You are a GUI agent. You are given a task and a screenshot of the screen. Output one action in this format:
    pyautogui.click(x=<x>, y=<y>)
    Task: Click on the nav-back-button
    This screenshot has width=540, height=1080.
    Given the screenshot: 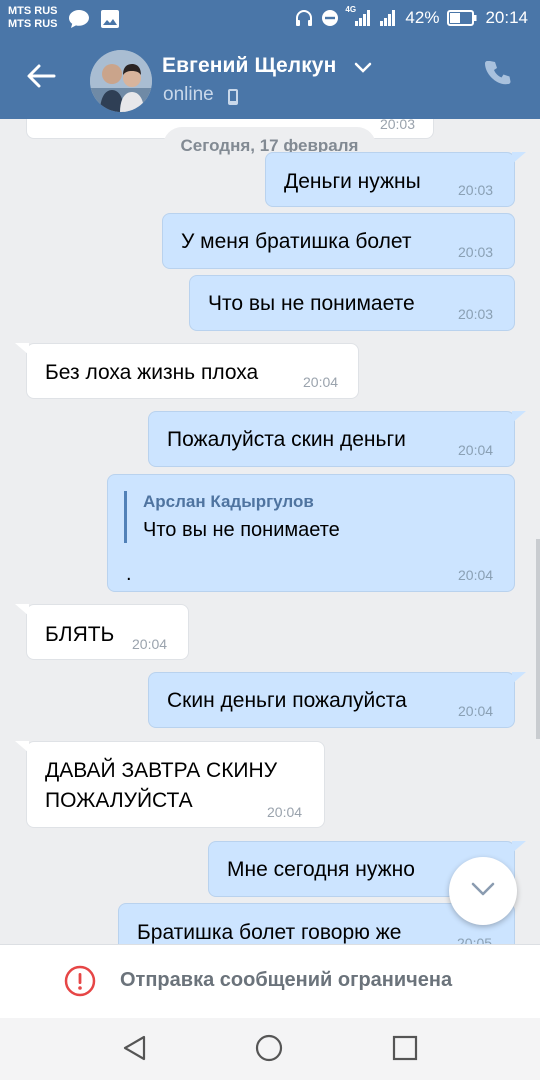 What is the action you would take?
    pyautogui.click(x=137, y=1050)
    